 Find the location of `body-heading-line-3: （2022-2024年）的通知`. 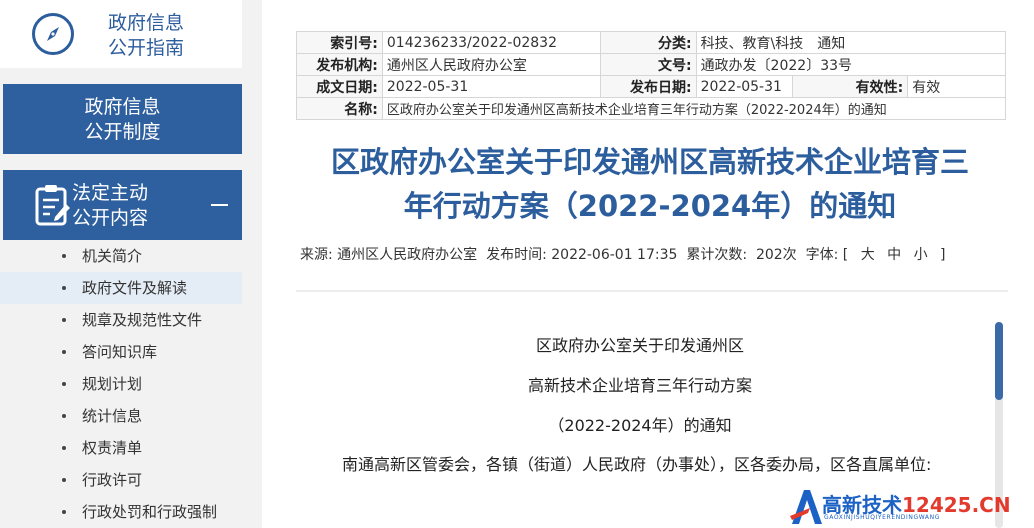

body-heading-line-3: （2022-2024年）的通知 is located at coordinates (640, 425).